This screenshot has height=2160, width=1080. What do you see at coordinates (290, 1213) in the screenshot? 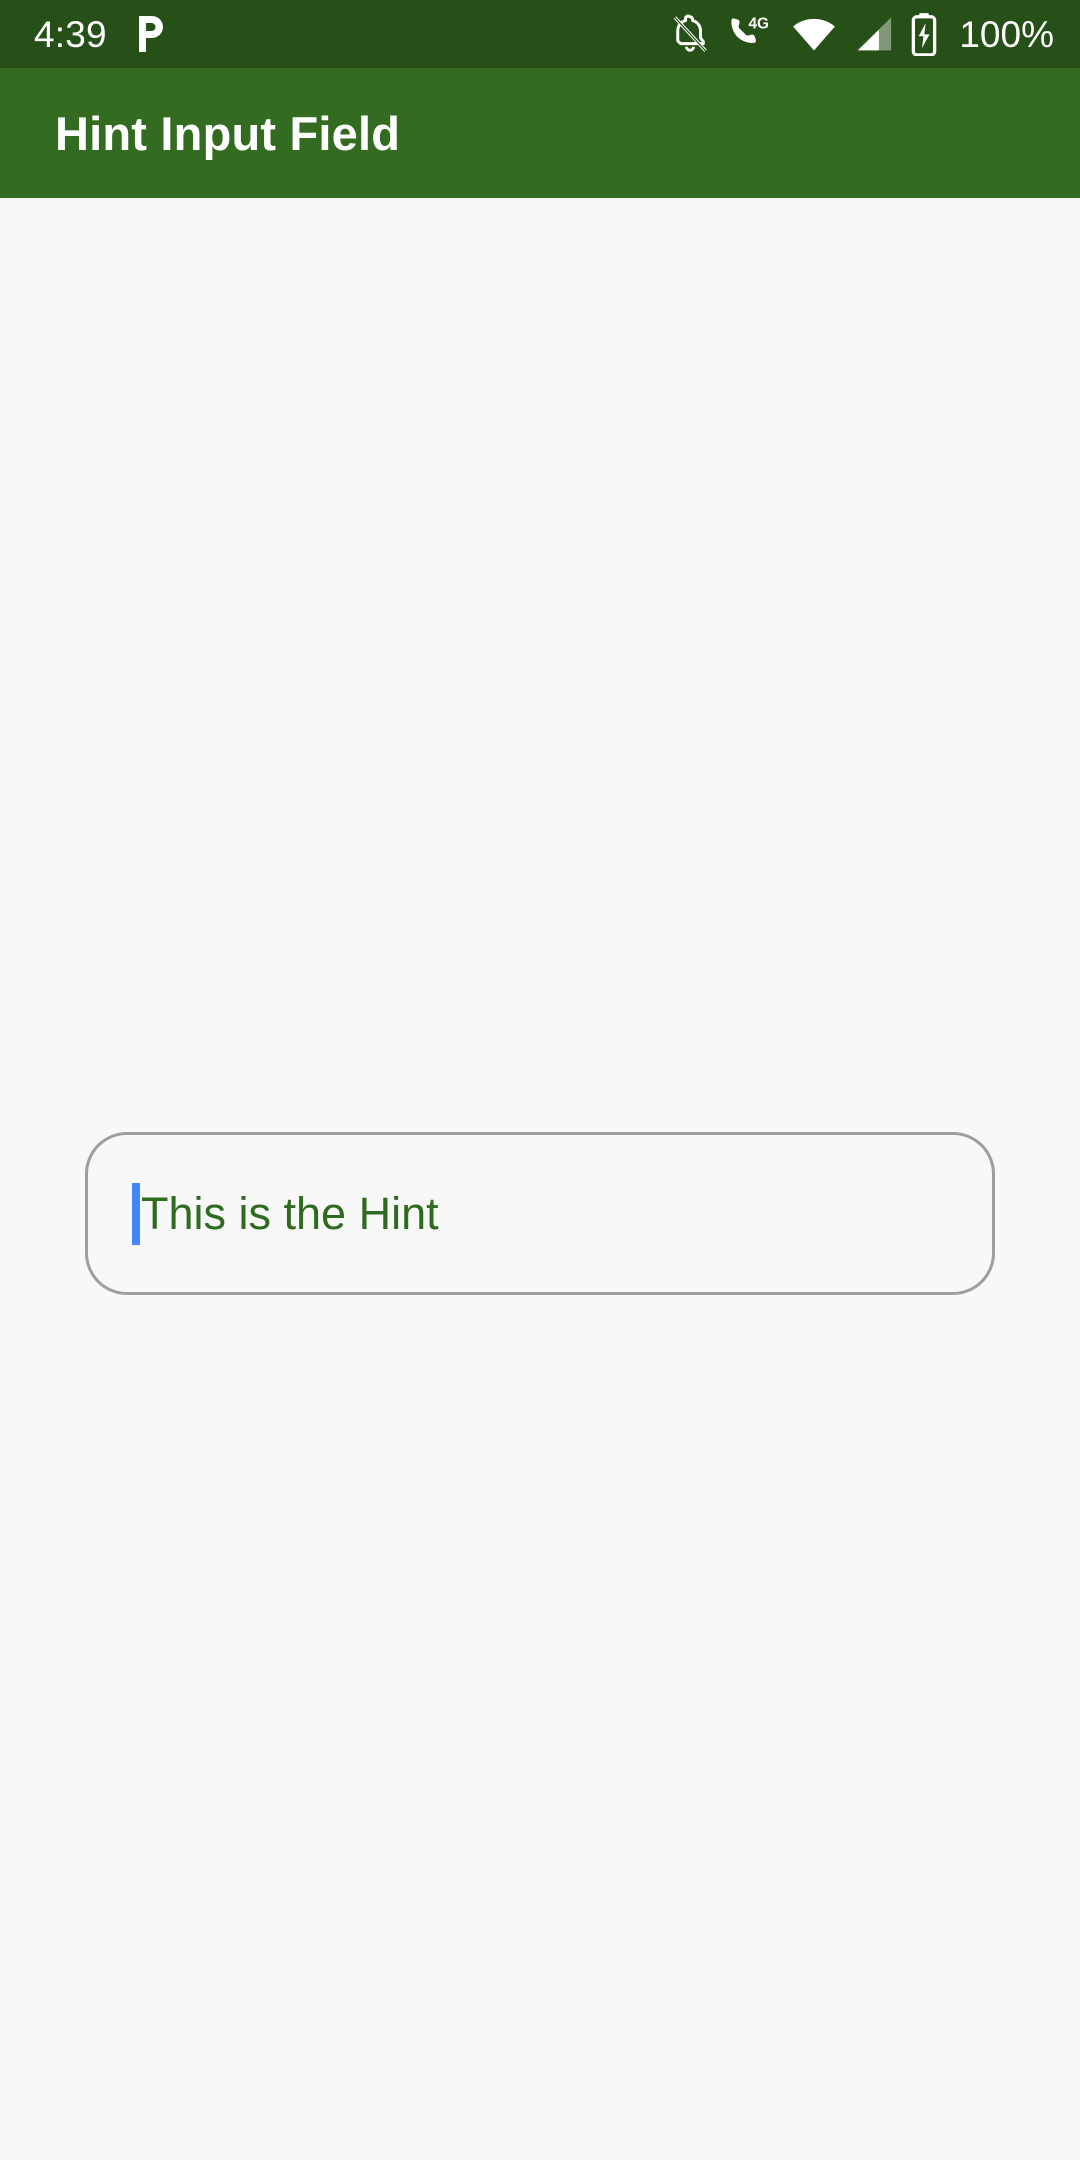
I see `hint-input-placeholder-text: This is the Hint` at bounding box center [290, 1213].